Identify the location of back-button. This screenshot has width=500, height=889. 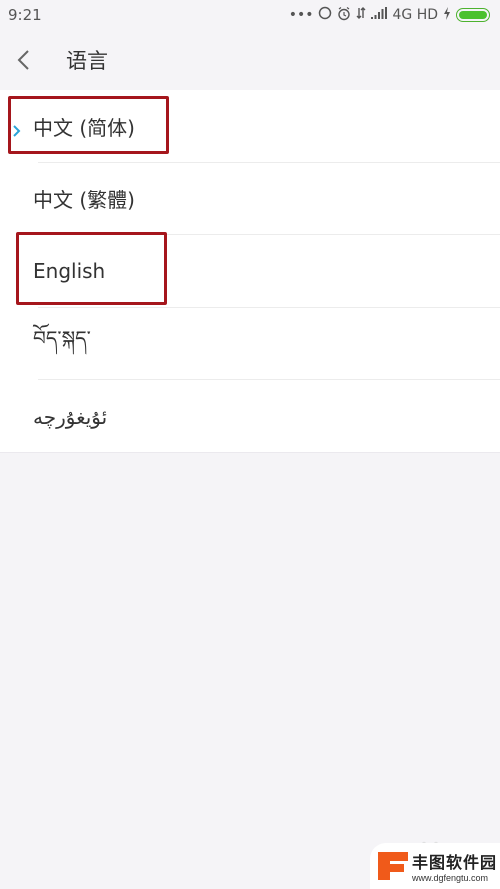
(36, 60).